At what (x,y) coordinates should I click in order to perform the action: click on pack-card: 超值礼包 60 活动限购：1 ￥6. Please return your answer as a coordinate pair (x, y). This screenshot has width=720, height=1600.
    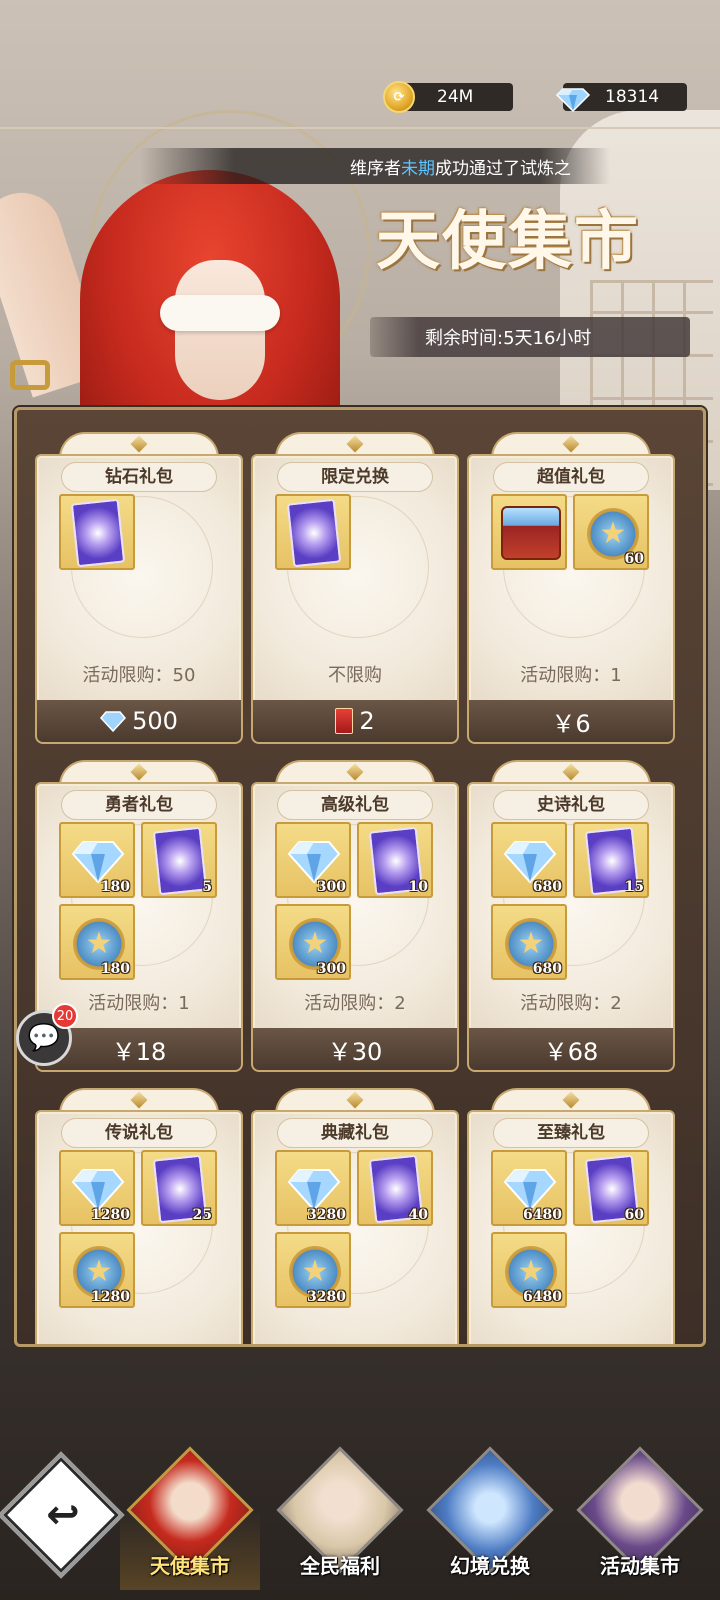
    Looking at the image, I should click on (571, 588).